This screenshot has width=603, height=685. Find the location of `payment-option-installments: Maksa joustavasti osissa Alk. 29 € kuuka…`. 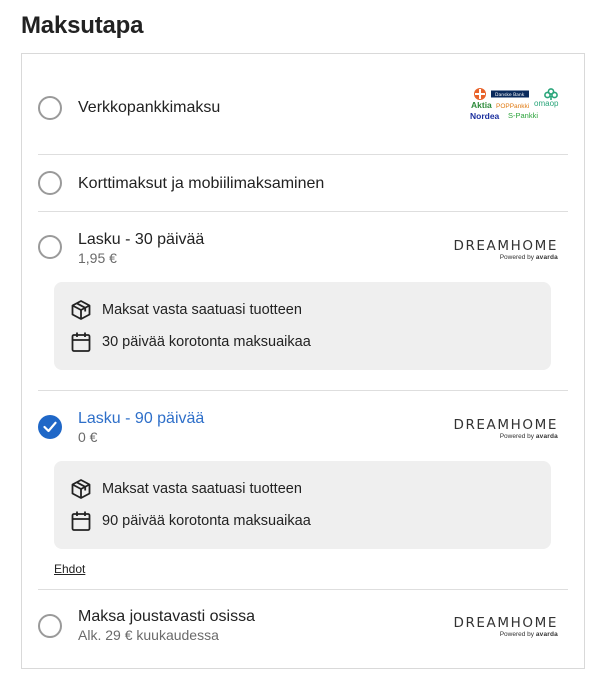

payment-option-installments: Maksa joustavasti osissa Alk. 29 € kuuka… is located at coordinates (303, 629).